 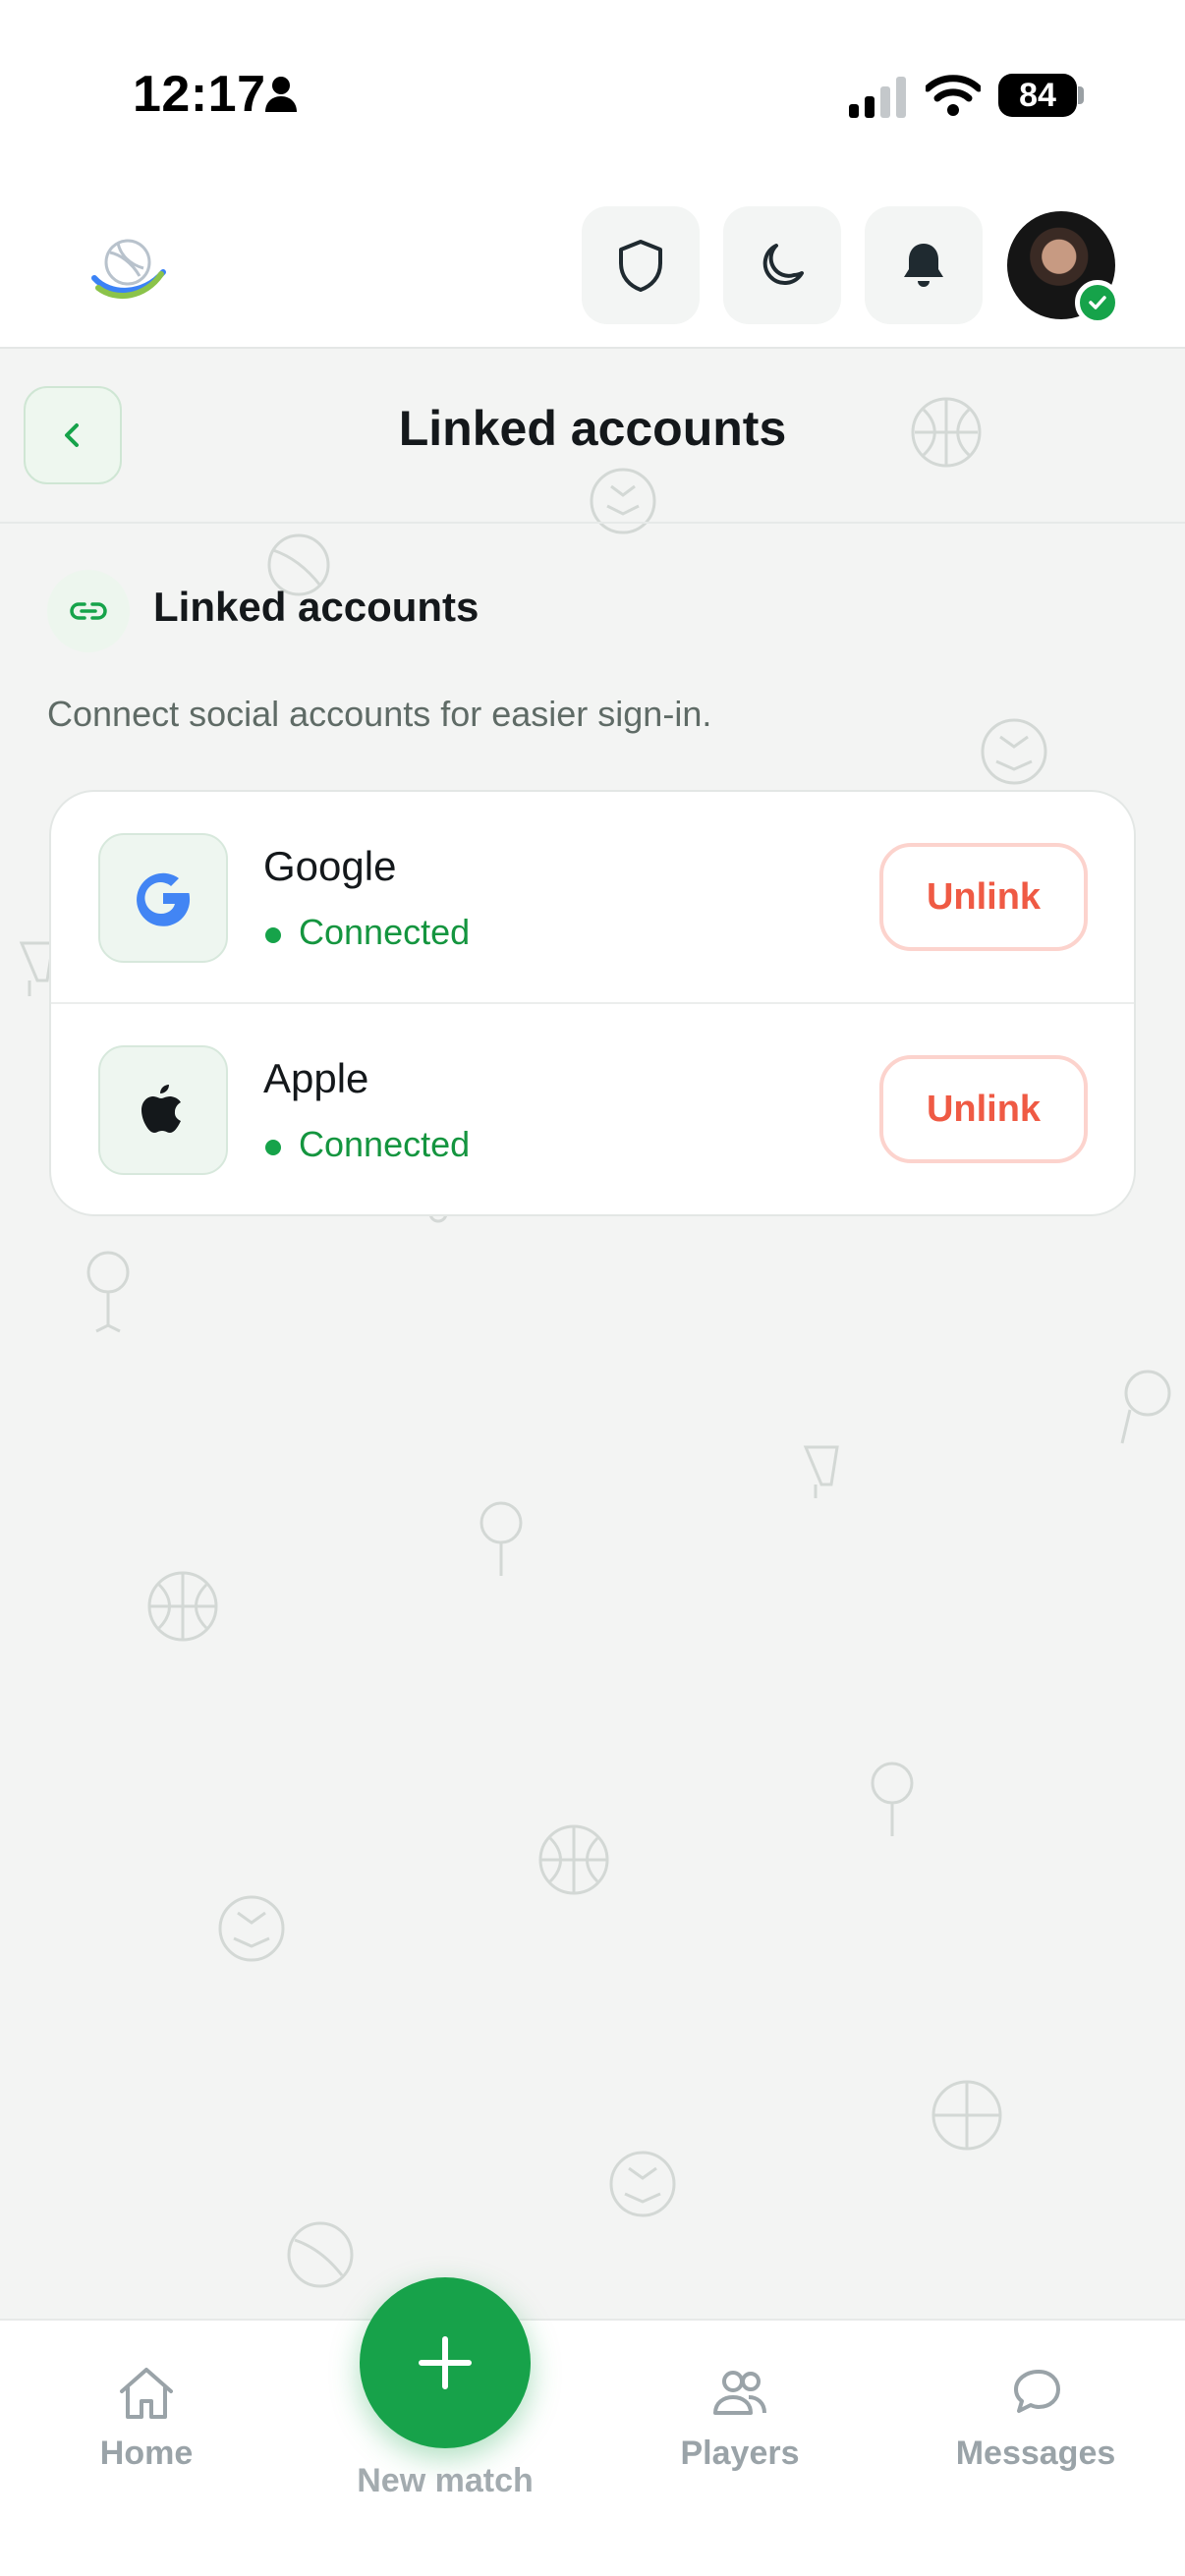 I want to click on plus-icon, so click(x=446, y=2362).